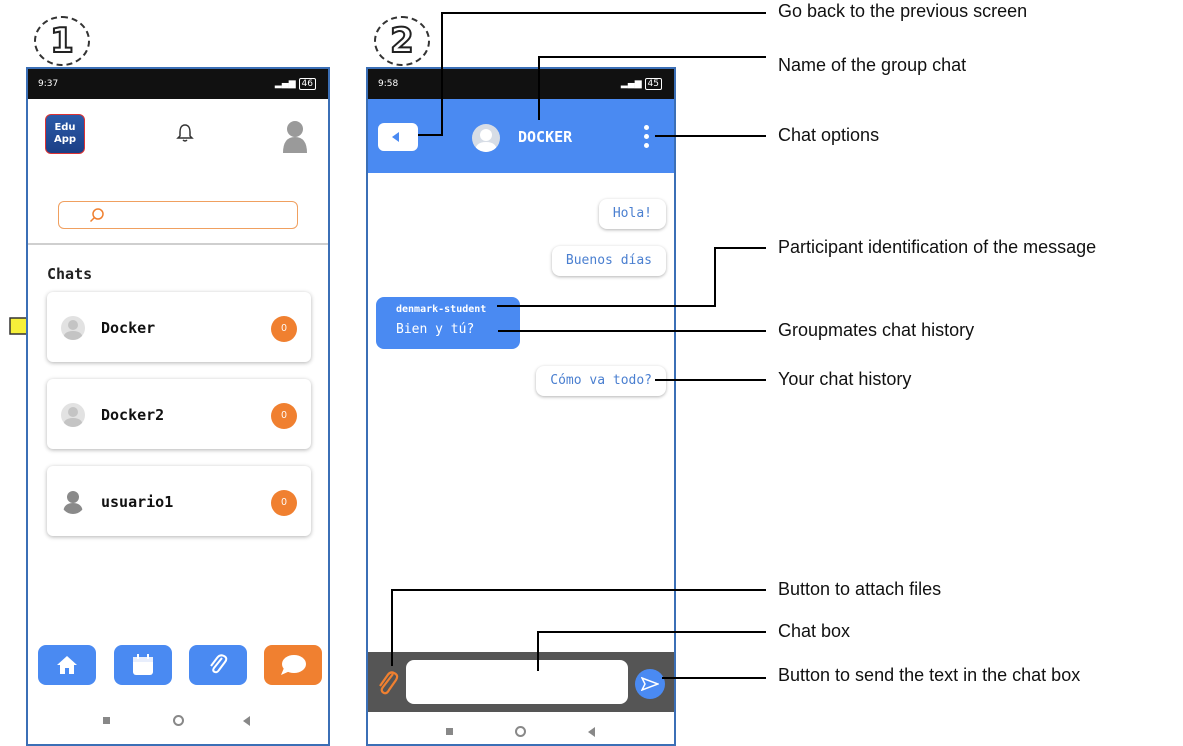 The width and height of the screenshot is (1183, 746). Describe the element at coordinates (128, 328) in the screenshot. I see `chat-name: Docker` at that location.